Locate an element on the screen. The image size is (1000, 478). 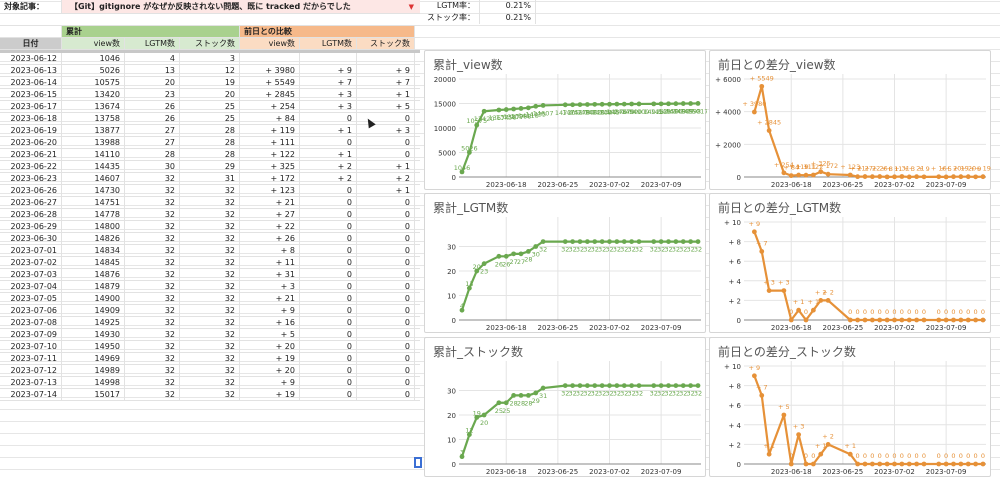
cell-diff-lgtm: + 1 is located at coordinates (328, 154).